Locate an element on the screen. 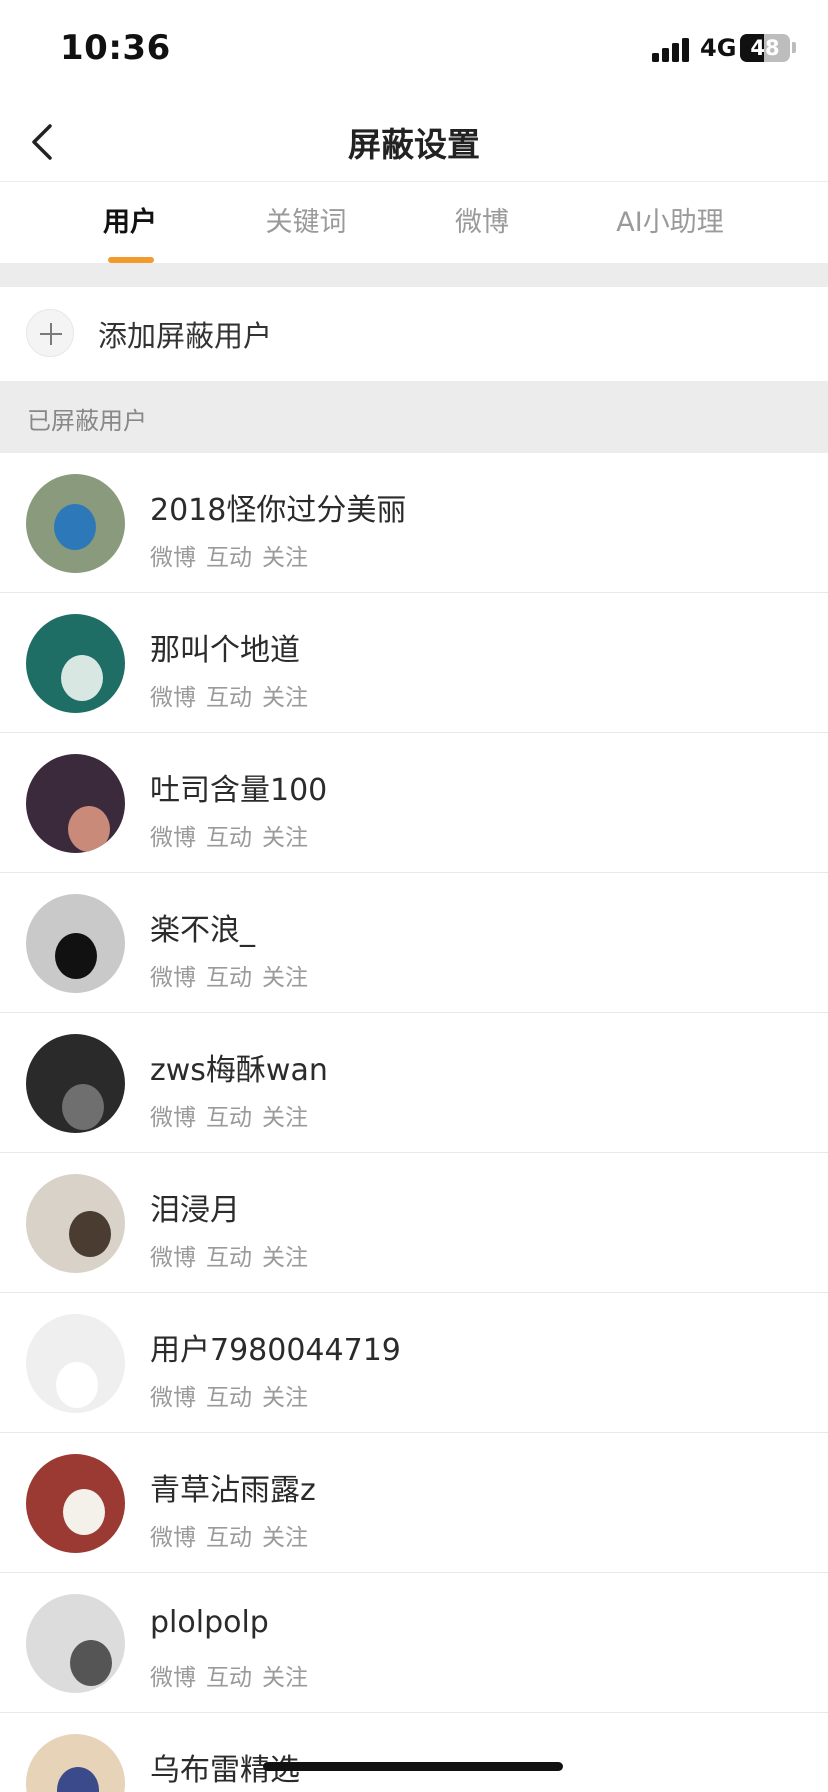 The width and height of the screenshot is (828, 1792). list-item: plolpolp 微博 互动 关注 is located at coordinates (414, 1643).